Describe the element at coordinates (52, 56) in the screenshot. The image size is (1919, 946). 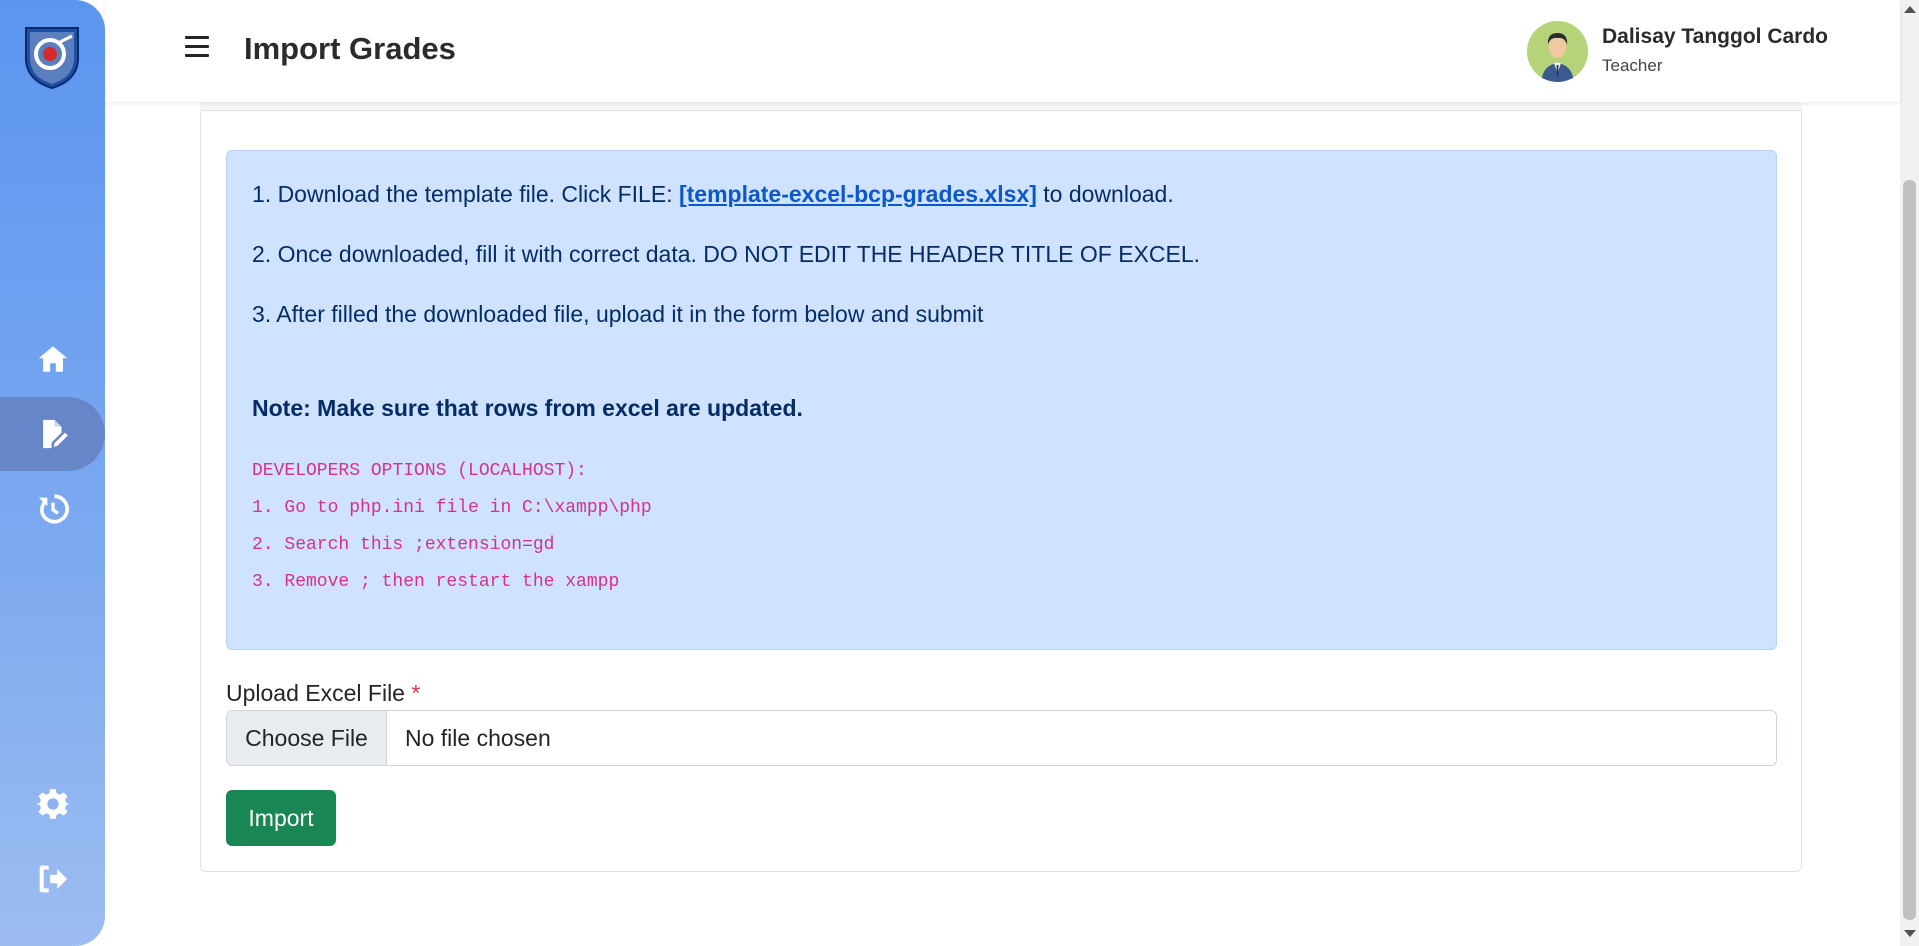
I see `school-logo` at that location.